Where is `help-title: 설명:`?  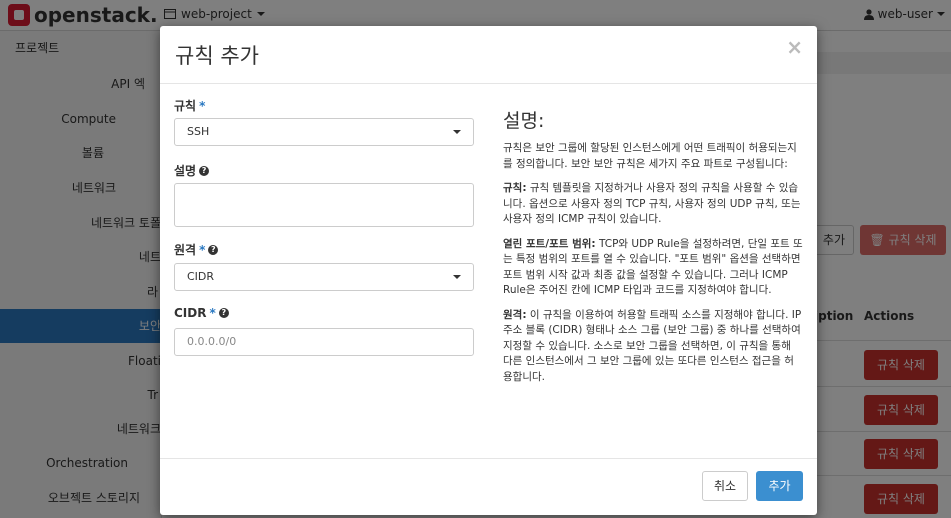 help-title: 설명: is located at coordinates (524, 121).